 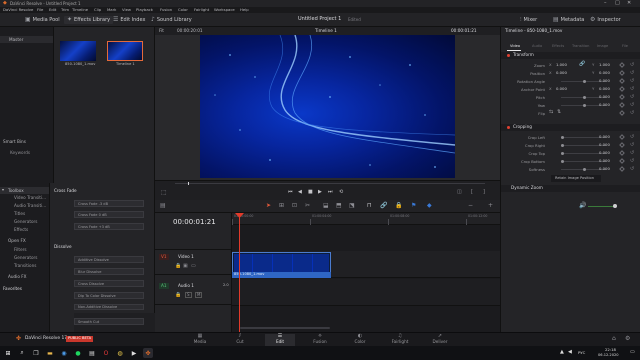 What do you see at coordinates (125, 51) in the screenshot?
I see `timeline-thumbnail` at bounding box center [125, 51].